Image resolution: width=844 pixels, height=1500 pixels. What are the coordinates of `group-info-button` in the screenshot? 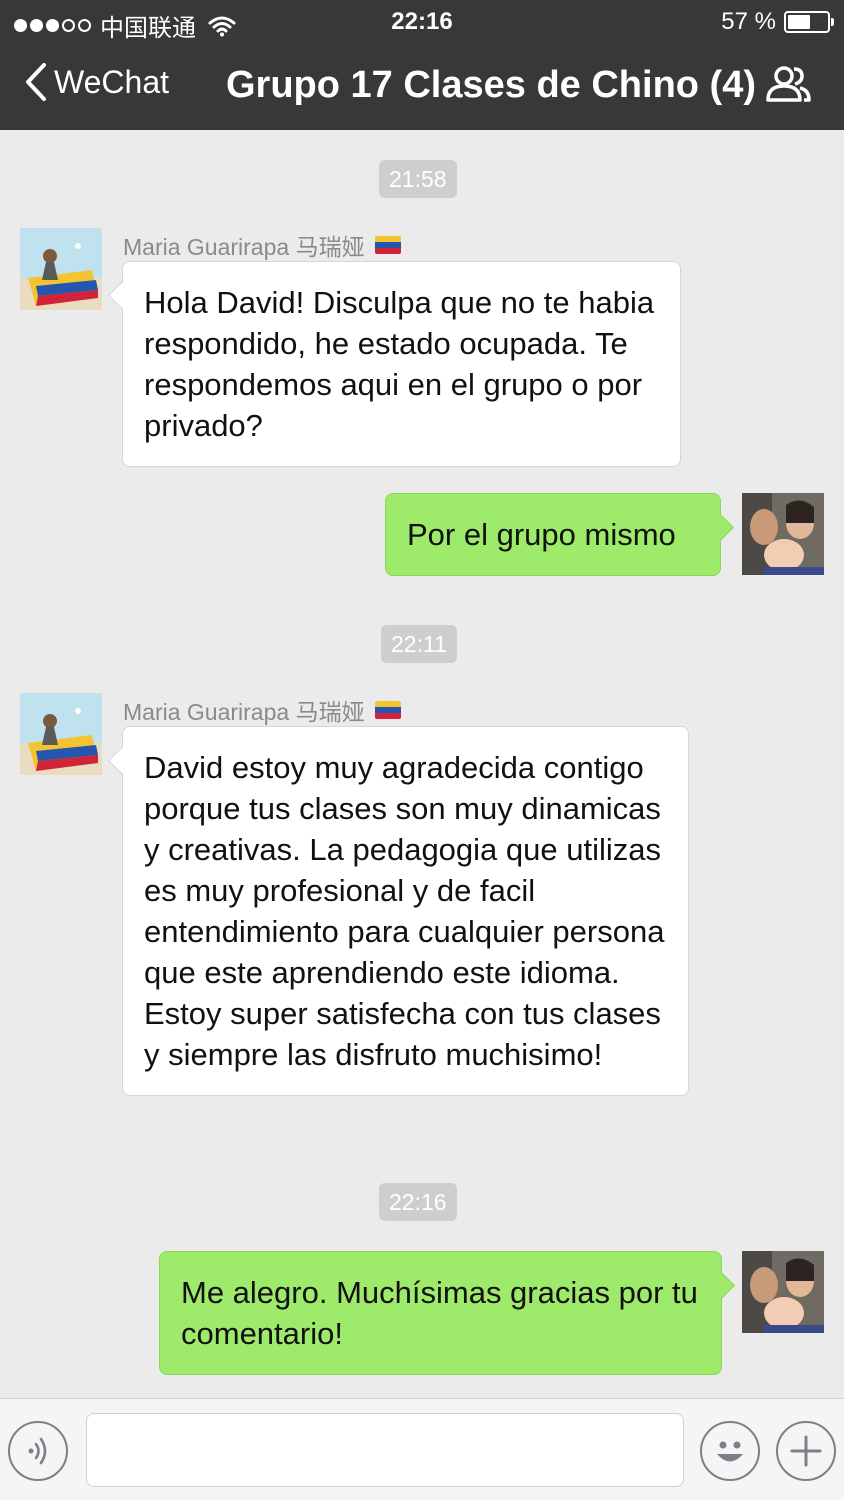 It's located at (788, 86).